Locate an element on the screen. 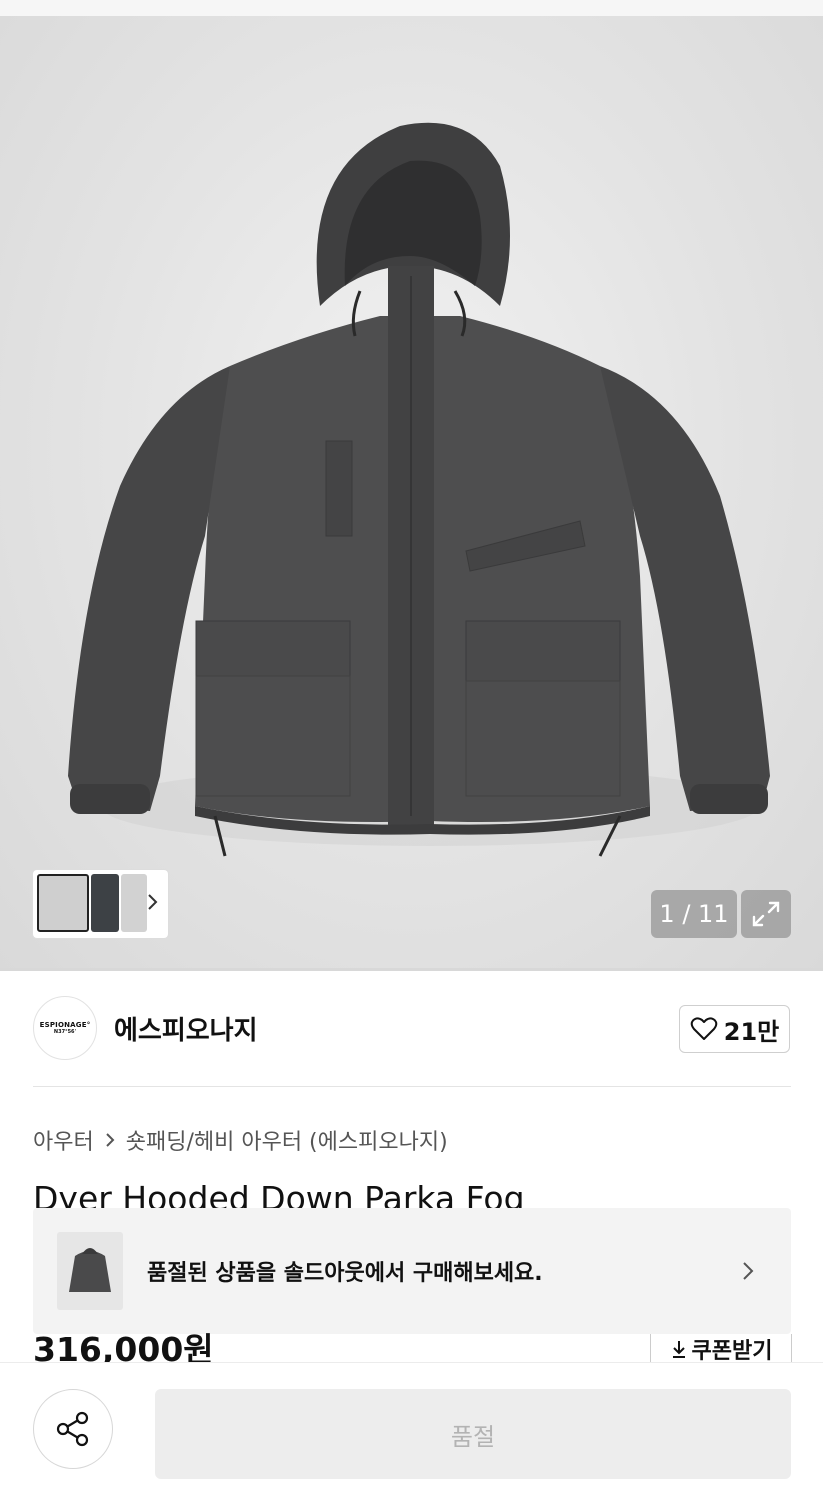  heart-icon is located at coordinates (704, 1028).